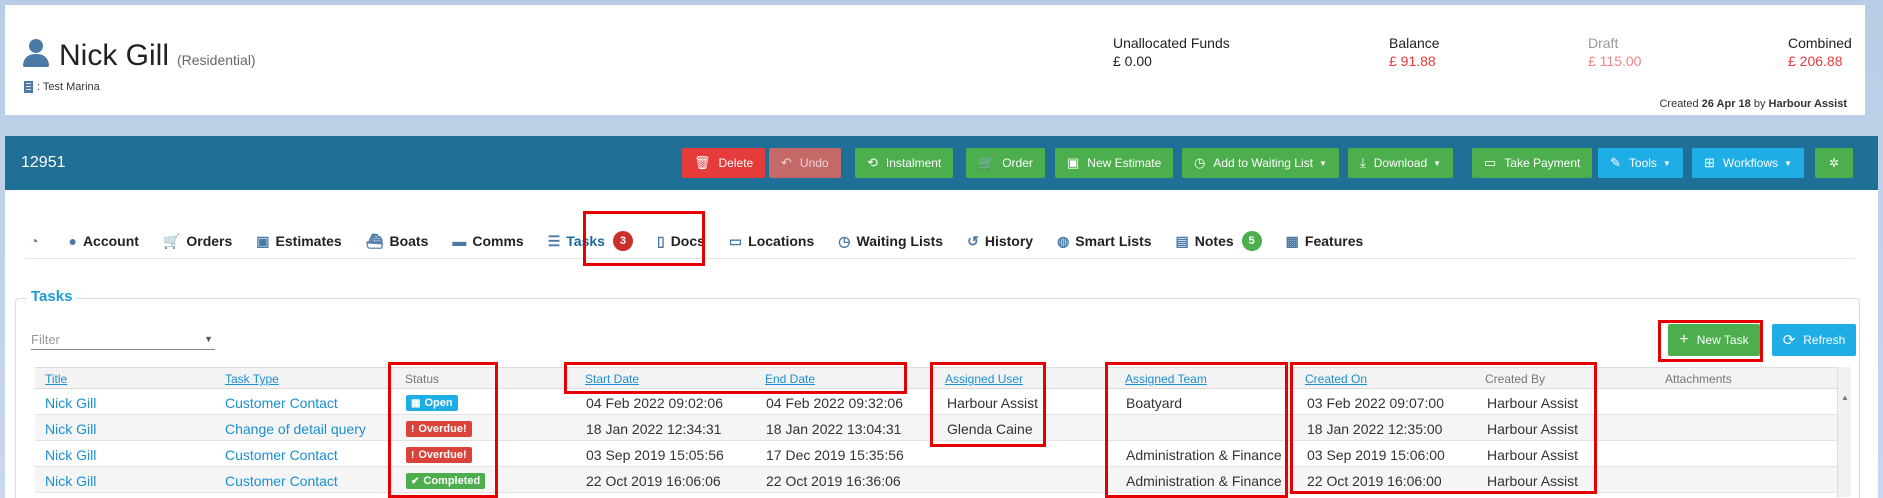 Image resolution: width=1883 pixels, height=498 pixels. Describe the element at coordinates (790, 379) in the screenshot. I see `column-end-date: End Date` at that location.